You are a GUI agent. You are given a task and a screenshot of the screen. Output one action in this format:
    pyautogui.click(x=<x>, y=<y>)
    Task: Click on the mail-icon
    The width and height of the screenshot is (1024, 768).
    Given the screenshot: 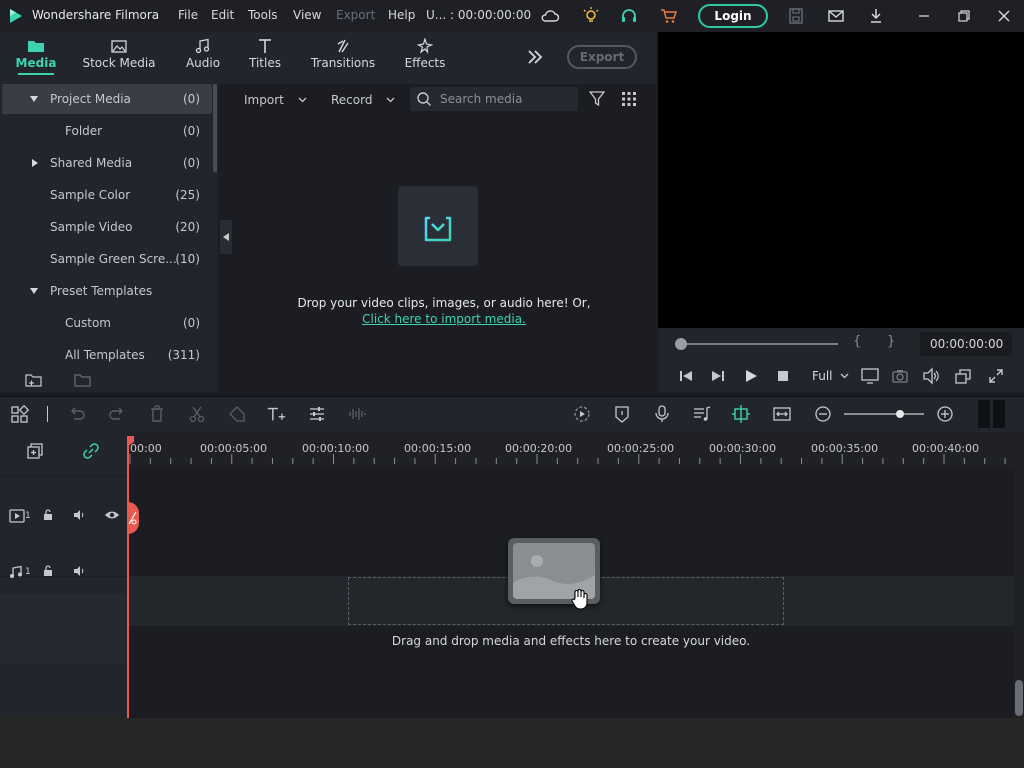 What is the action you would take?
    pyautogui.click(x=836, y=16)
    